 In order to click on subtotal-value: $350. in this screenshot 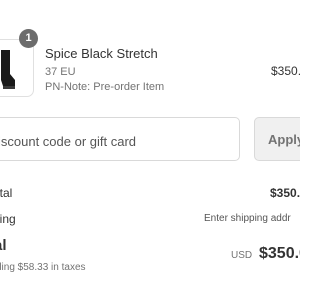, I will do `click(285, 193)`.